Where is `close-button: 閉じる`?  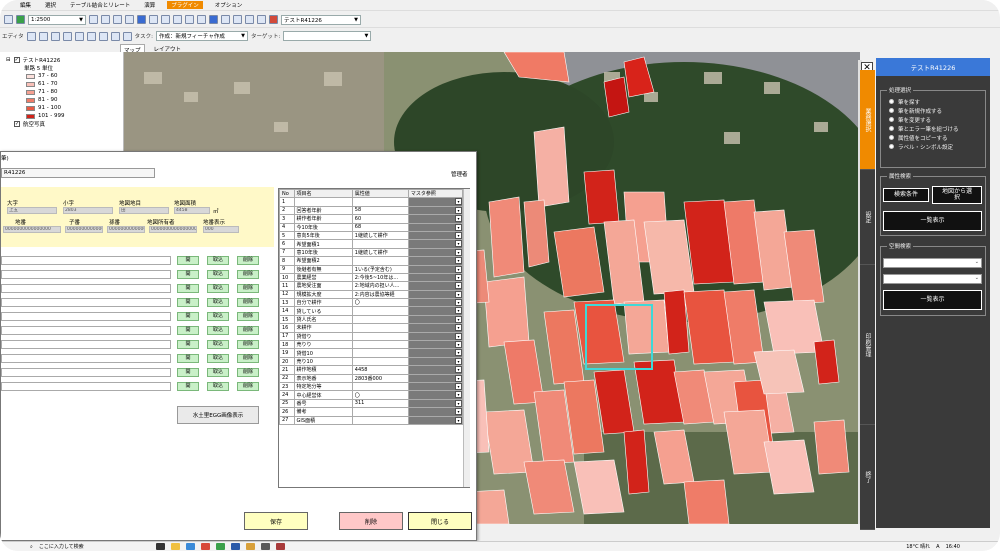 close-button: 閉じる is located at coordinates (440, 521).